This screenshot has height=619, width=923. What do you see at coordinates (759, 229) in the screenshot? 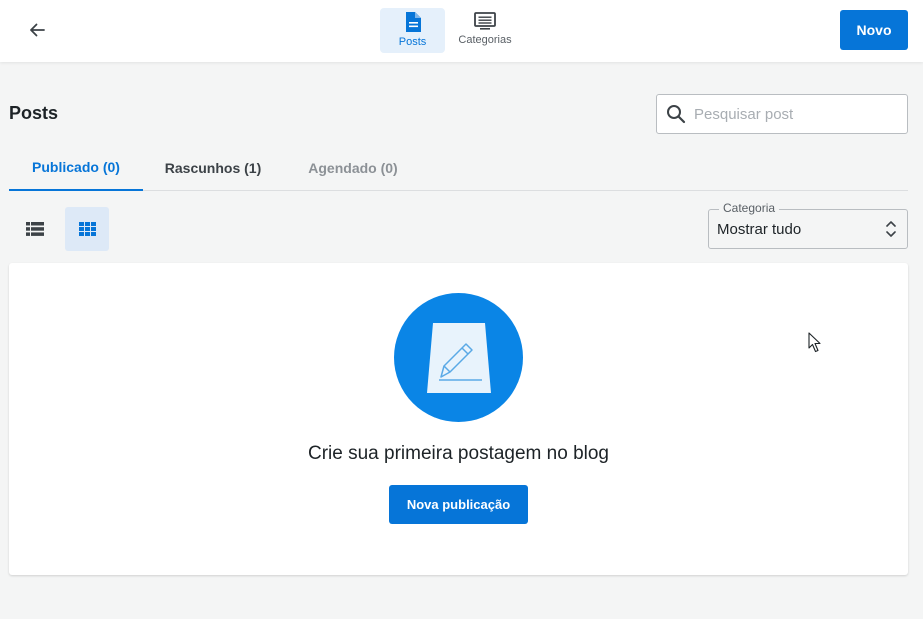
I see `category-select-value: Mostrar tudo` at bounding box center [759, 229].